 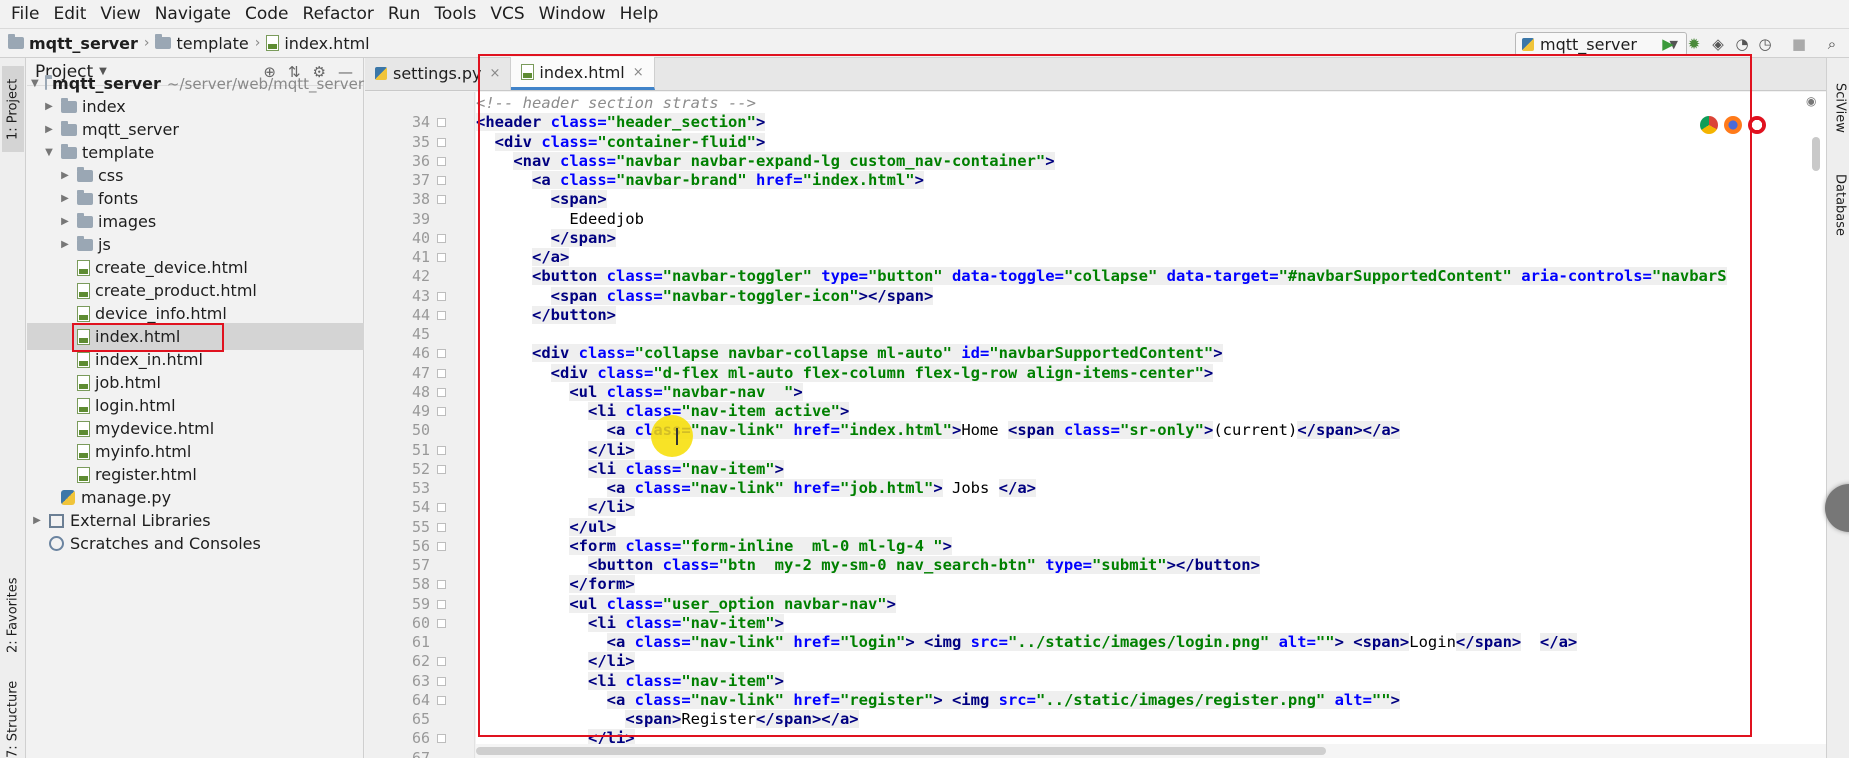 What do you see at coordinates (338, 14) in the screenshot?
I see `menu-refactor: Refactor` at bounding box center [338, 14].